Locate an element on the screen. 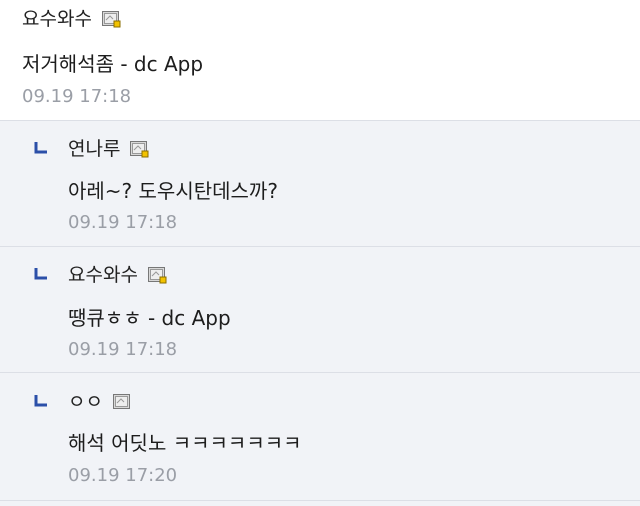 Image resolution: width=640 pixels, height=506 pixels. reply-content: 해석 어딧노 ㅋㅋㅋㅋㅋㅋㅋ is located at coordinates (185, 443).